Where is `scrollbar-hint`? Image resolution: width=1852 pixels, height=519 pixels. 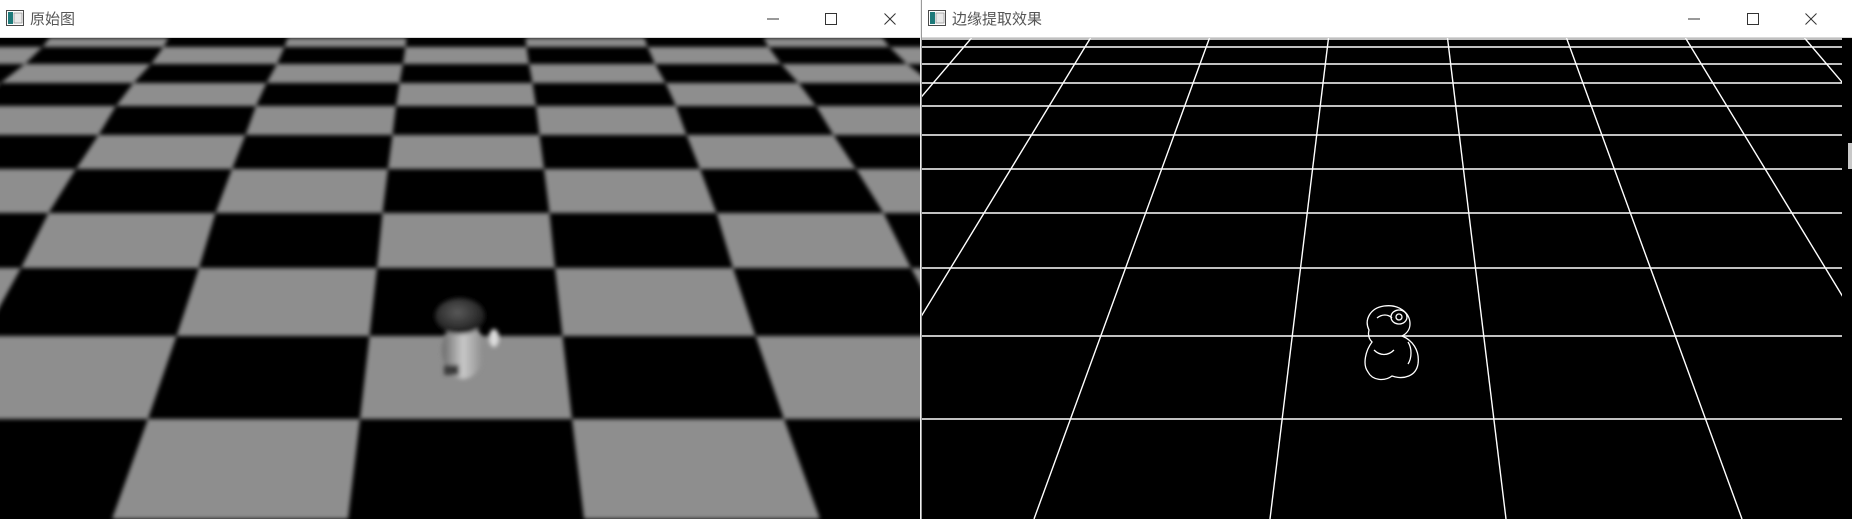
scrollbar-hint is located at coordinates (1850, 156).